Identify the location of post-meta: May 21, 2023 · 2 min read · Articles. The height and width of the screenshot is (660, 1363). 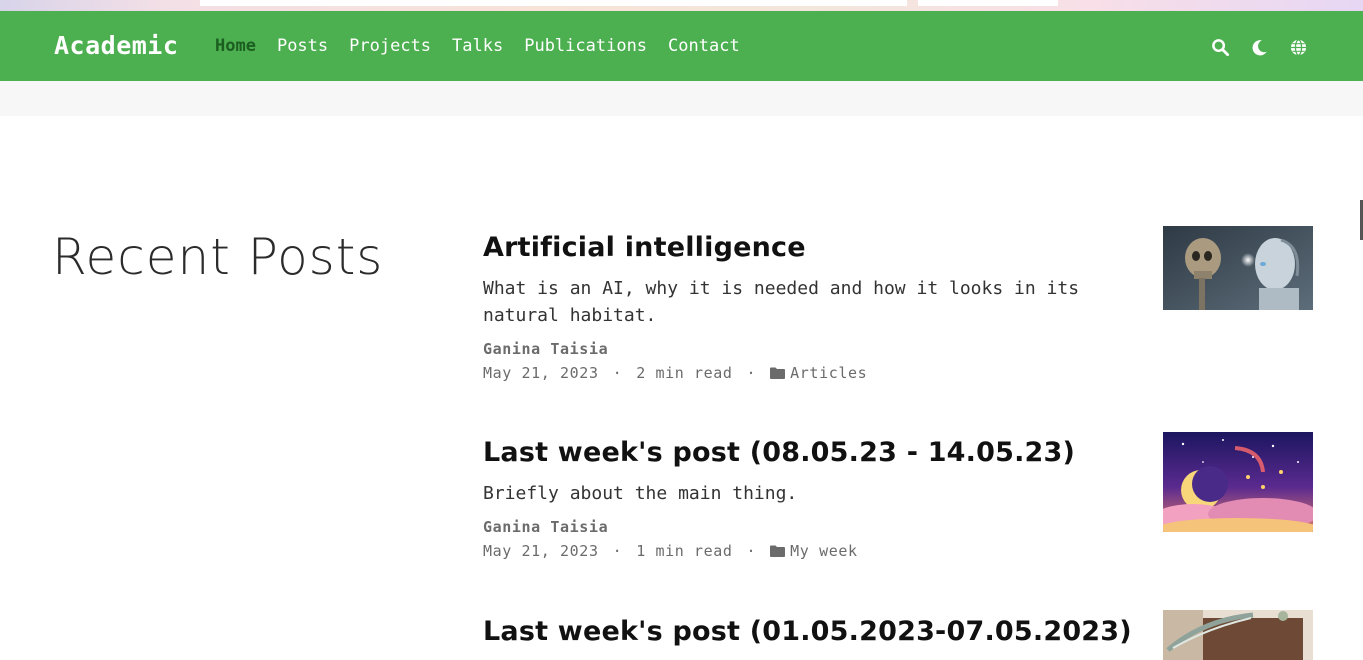
(898, 373).